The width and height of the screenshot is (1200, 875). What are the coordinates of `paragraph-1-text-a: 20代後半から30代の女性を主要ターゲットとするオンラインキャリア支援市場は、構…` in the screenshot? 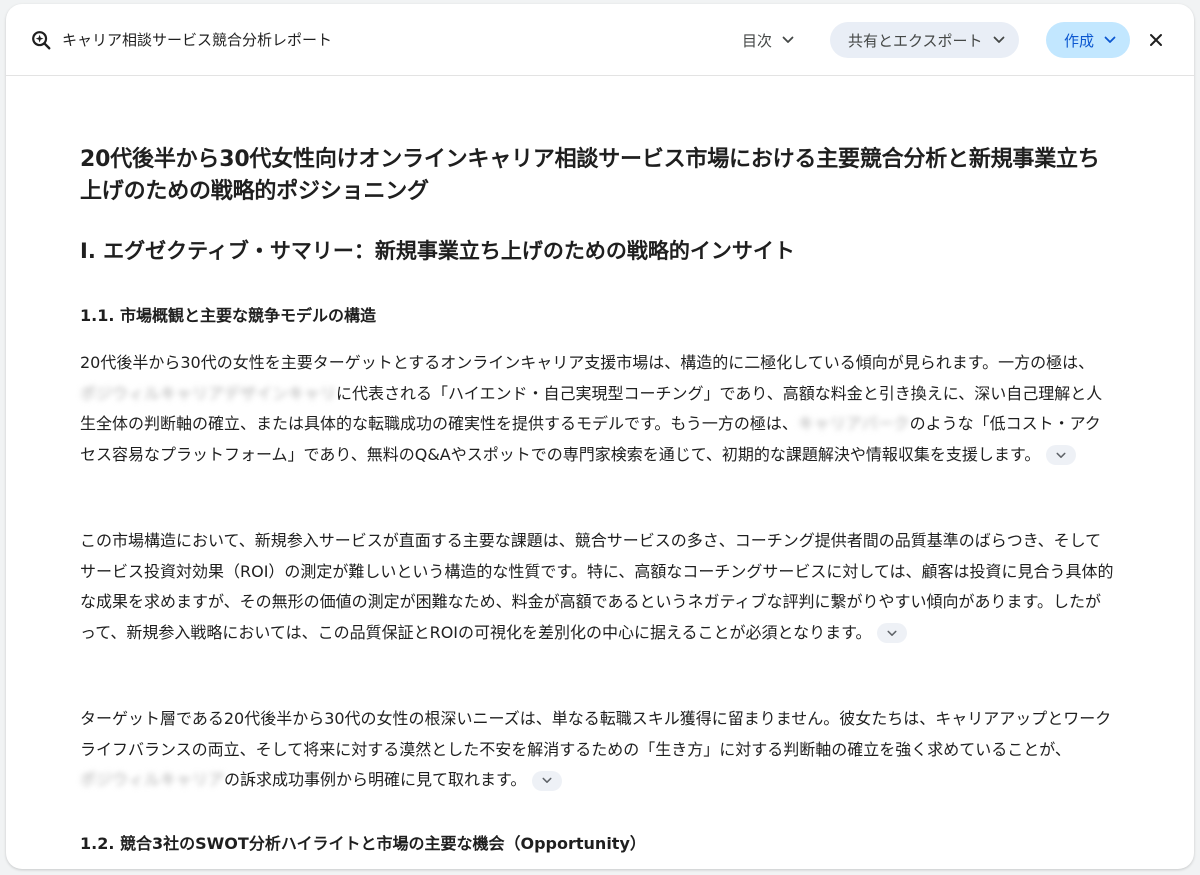 It's located at (587, 362).